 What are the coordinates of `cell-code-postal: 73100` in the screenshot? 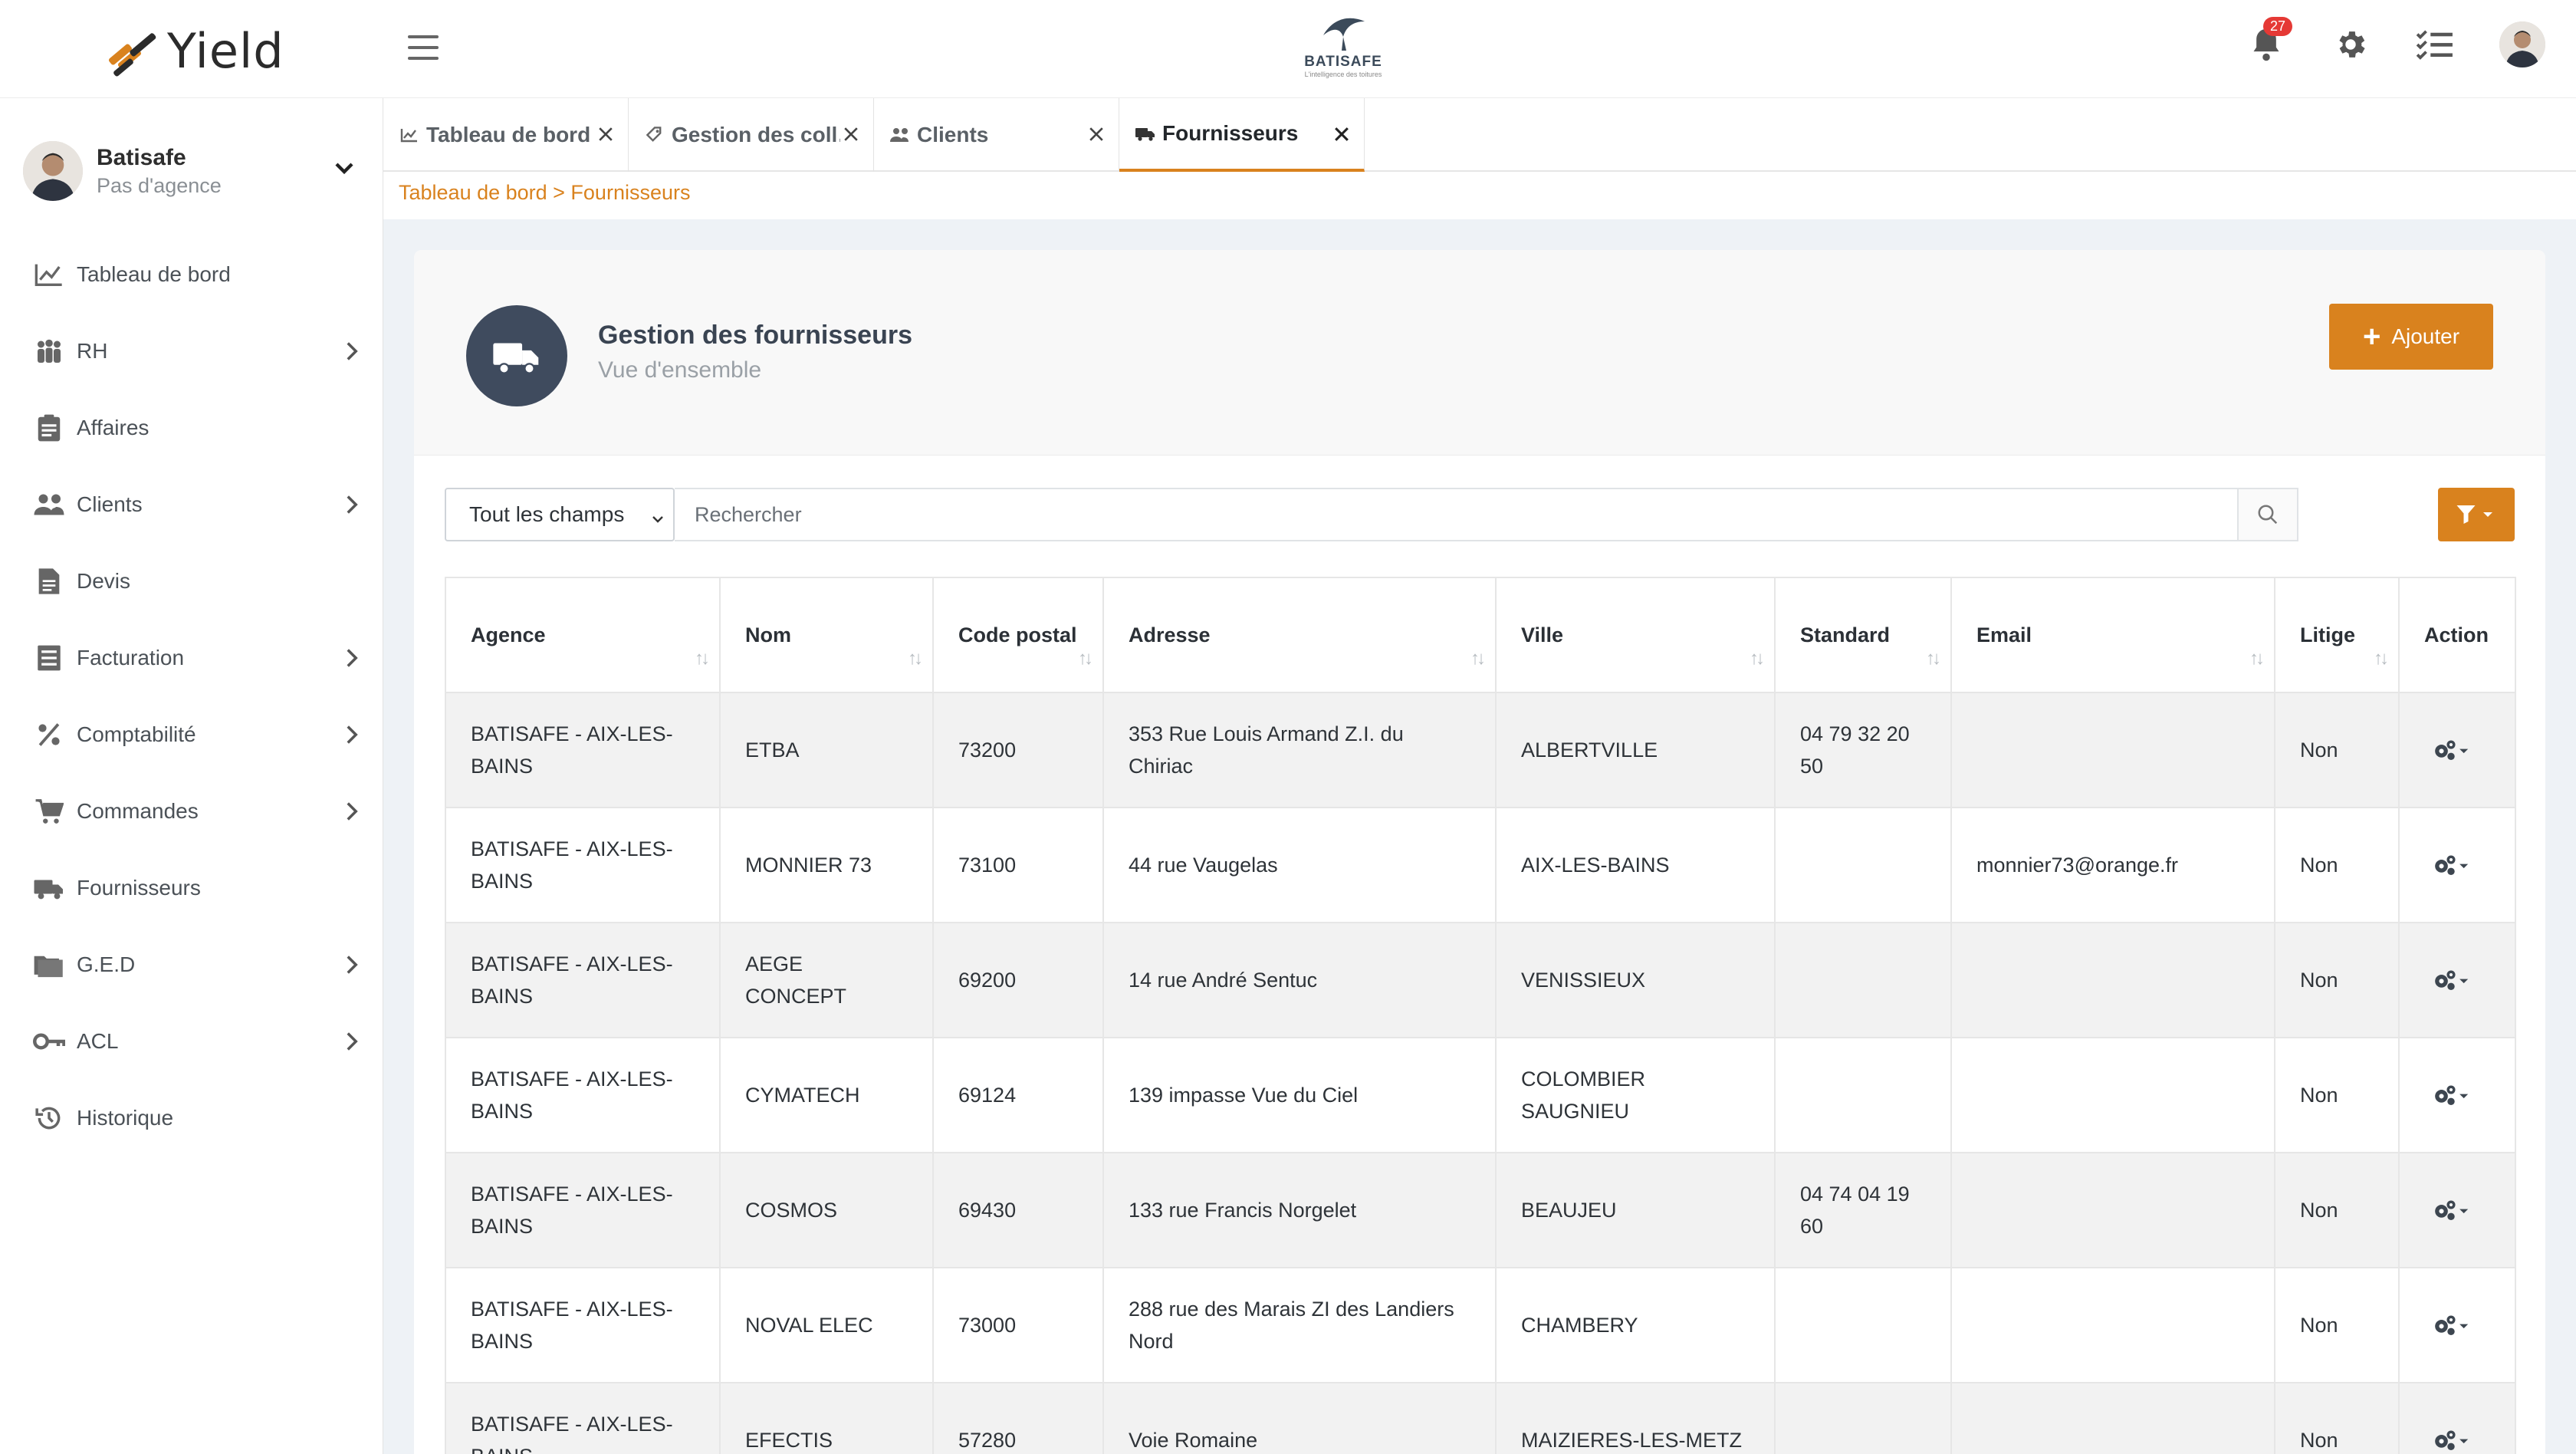 It's located at (1018, 865).